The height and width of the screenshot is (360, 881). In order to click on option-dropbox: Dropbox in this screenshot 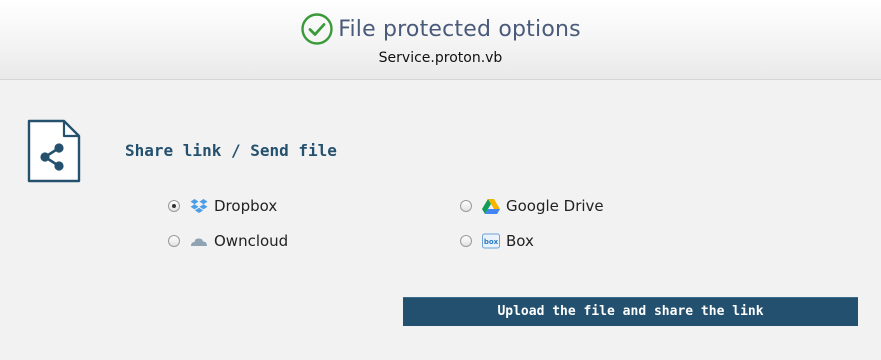, I will do `click(222, 206)`.